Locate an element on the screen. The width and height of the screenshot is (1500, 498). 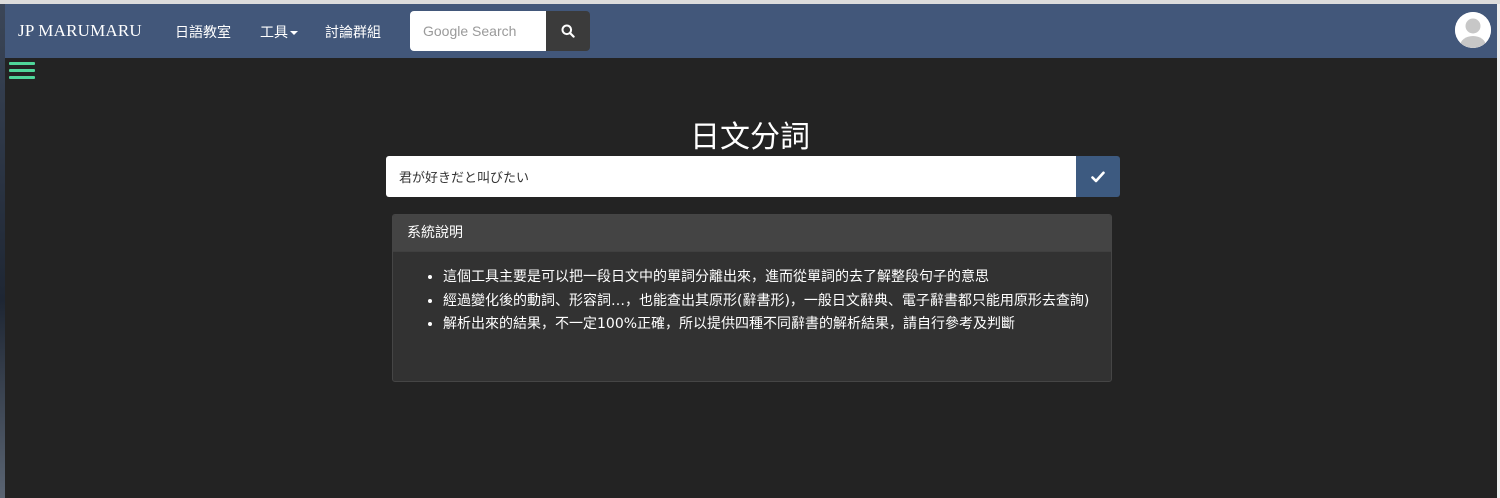
user-avatar-icon is located at coordinates (1473, 30).